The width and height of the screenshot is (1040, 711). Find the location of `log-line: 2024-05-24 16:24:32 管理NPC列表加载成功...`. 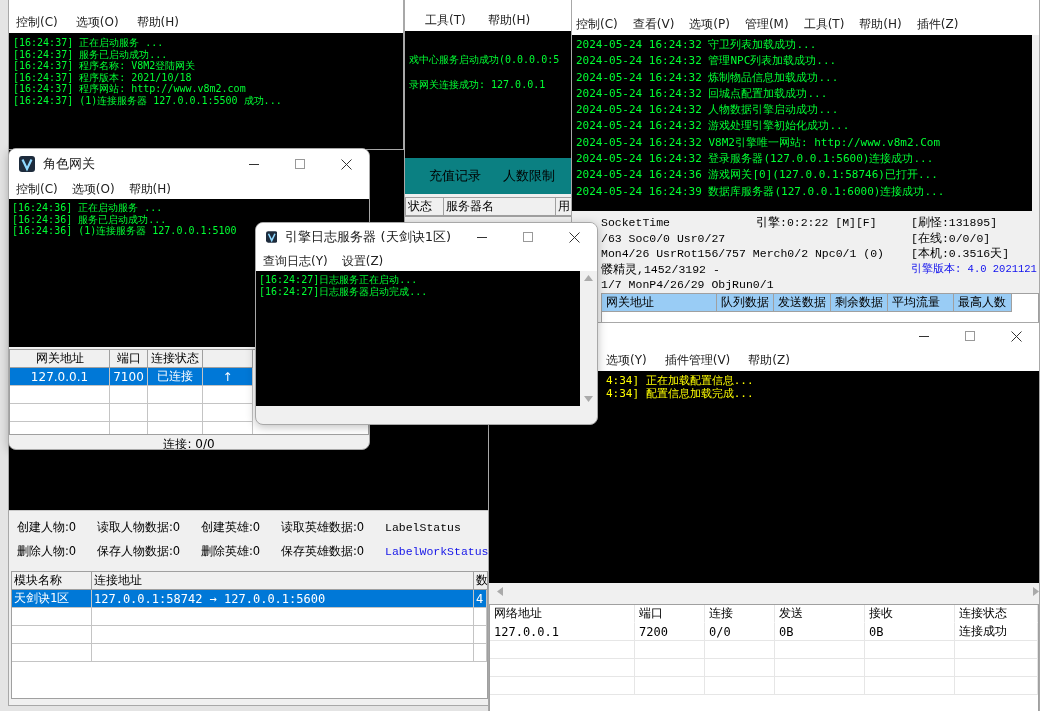

log-line: 2024-05-24 16:24:32 管理NPC列表加载成功... is located at coordinates (706, 61).